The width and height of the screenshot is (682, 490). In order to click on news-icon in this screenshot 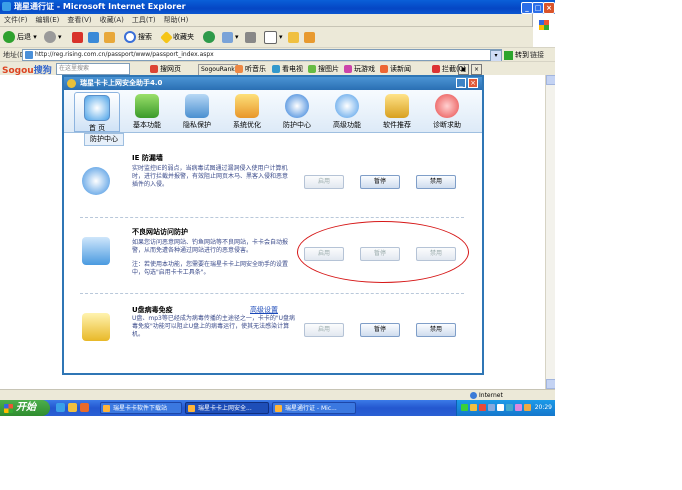, I will do `click(384, 69)`.